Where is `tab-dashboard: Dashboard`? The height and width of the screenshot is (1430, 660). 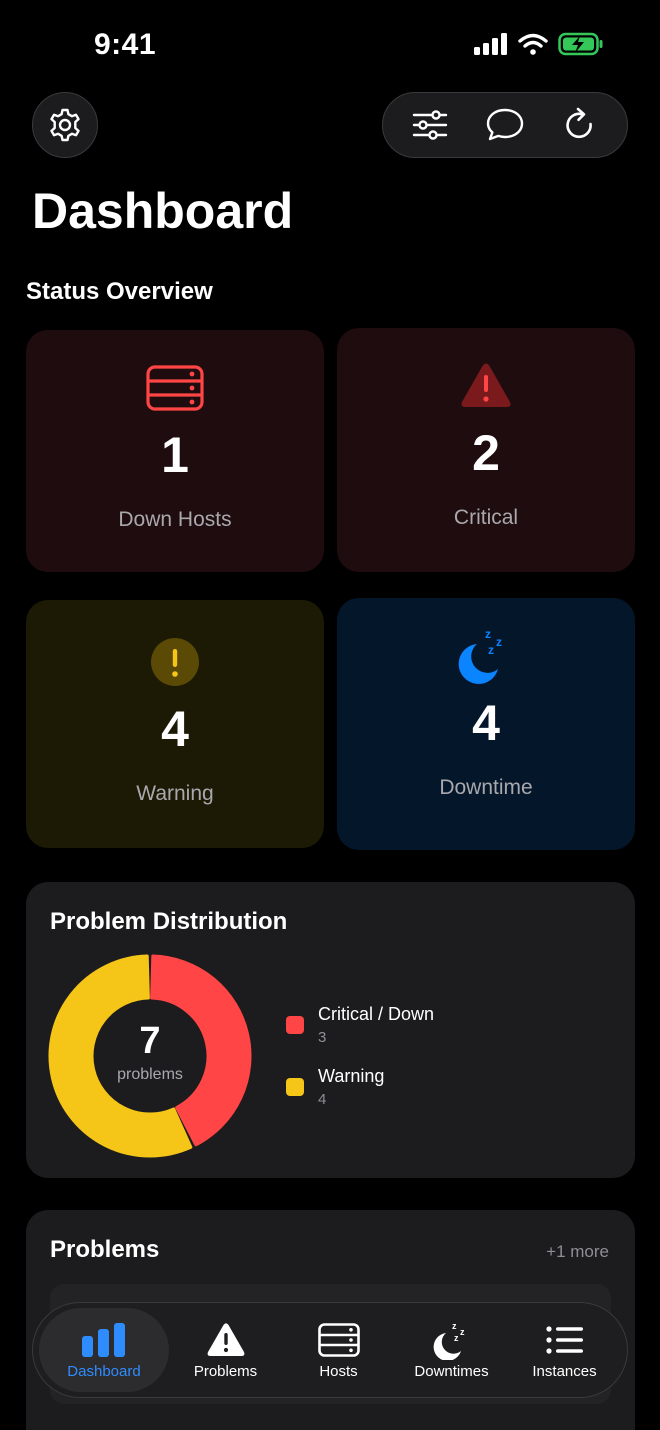 tab-dashboard: Dashboard is located at coordinates (104, 1350).